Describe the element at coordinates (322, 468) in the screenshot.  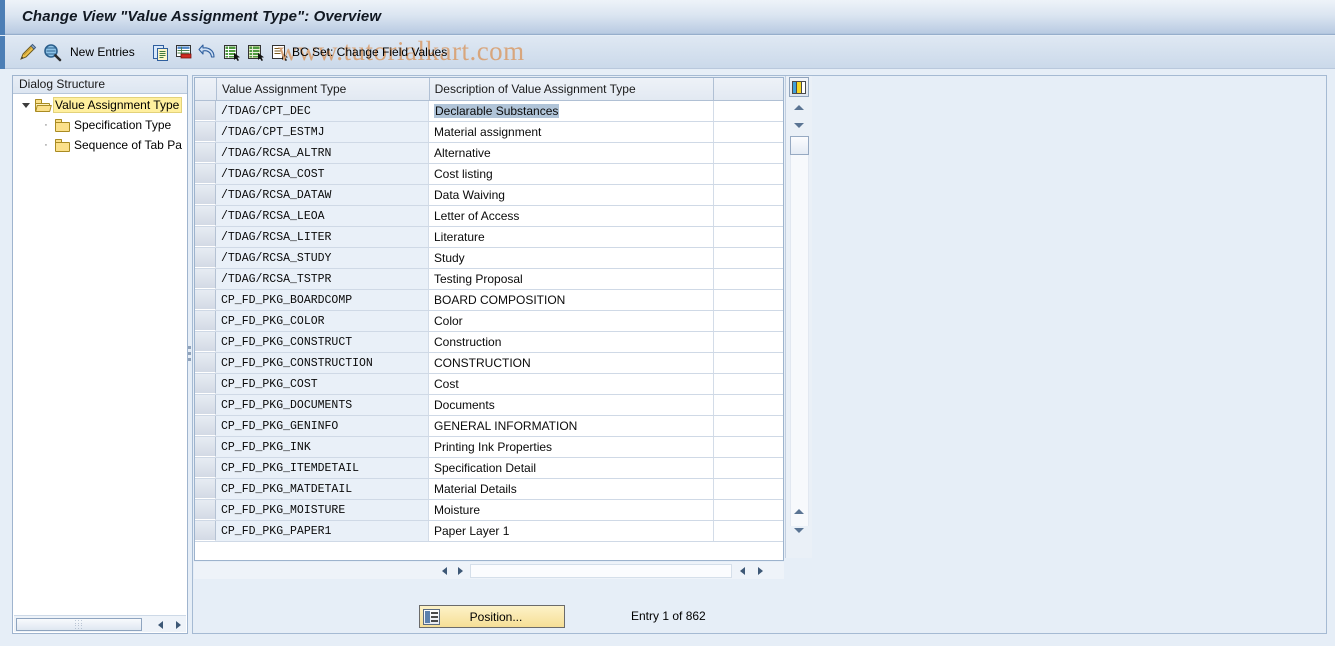
I see `cell-value-assignment-type: CP_FD_PKG_ITEMDETAIL` at that location.